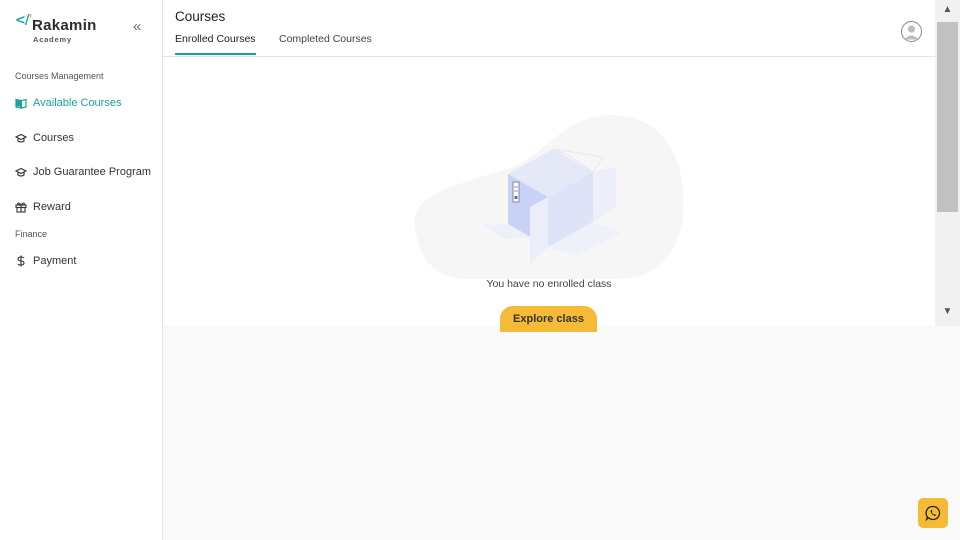 This screenshot has height=540, width=960. Describe the element at coordinates (52, 39) in the screenshot. I see `brand-subtitle: Academy` at that location.